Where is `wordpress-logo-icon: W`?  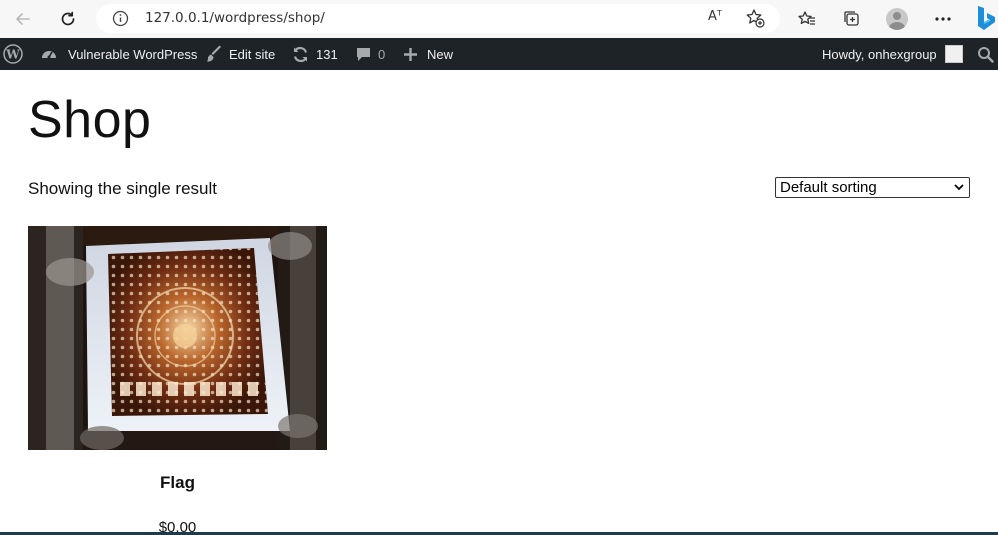
wordpress-logo-icon: W is located at coordinates (13, 54).